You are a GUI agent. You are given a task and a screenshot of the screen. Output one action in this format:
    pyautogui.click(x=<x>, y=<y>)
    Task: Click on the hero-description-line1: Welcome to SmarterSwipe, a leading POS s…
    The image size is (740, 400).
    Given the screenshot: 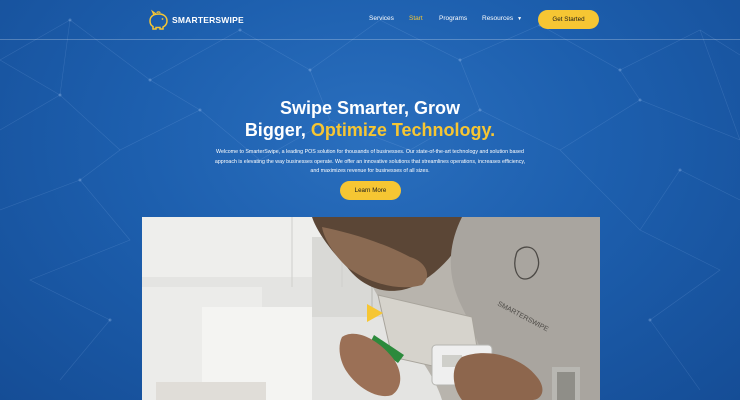 What is the action you would take?
    pyautogui.click(x=370, y=152)
    